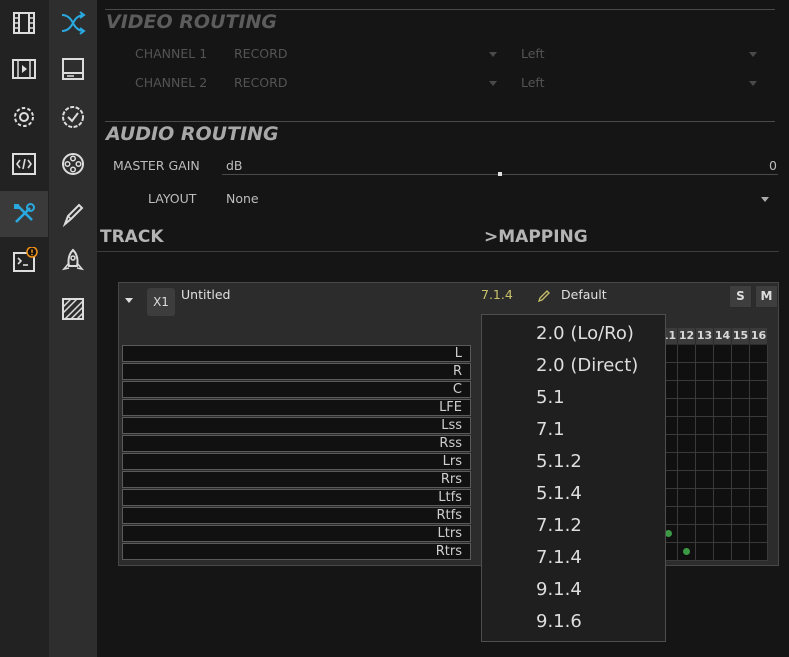 The width and height of the screenshot is (789, 657). Describe the element at coordinates (500, 174) in the screenshot. I see `slider-thumb` at that location.